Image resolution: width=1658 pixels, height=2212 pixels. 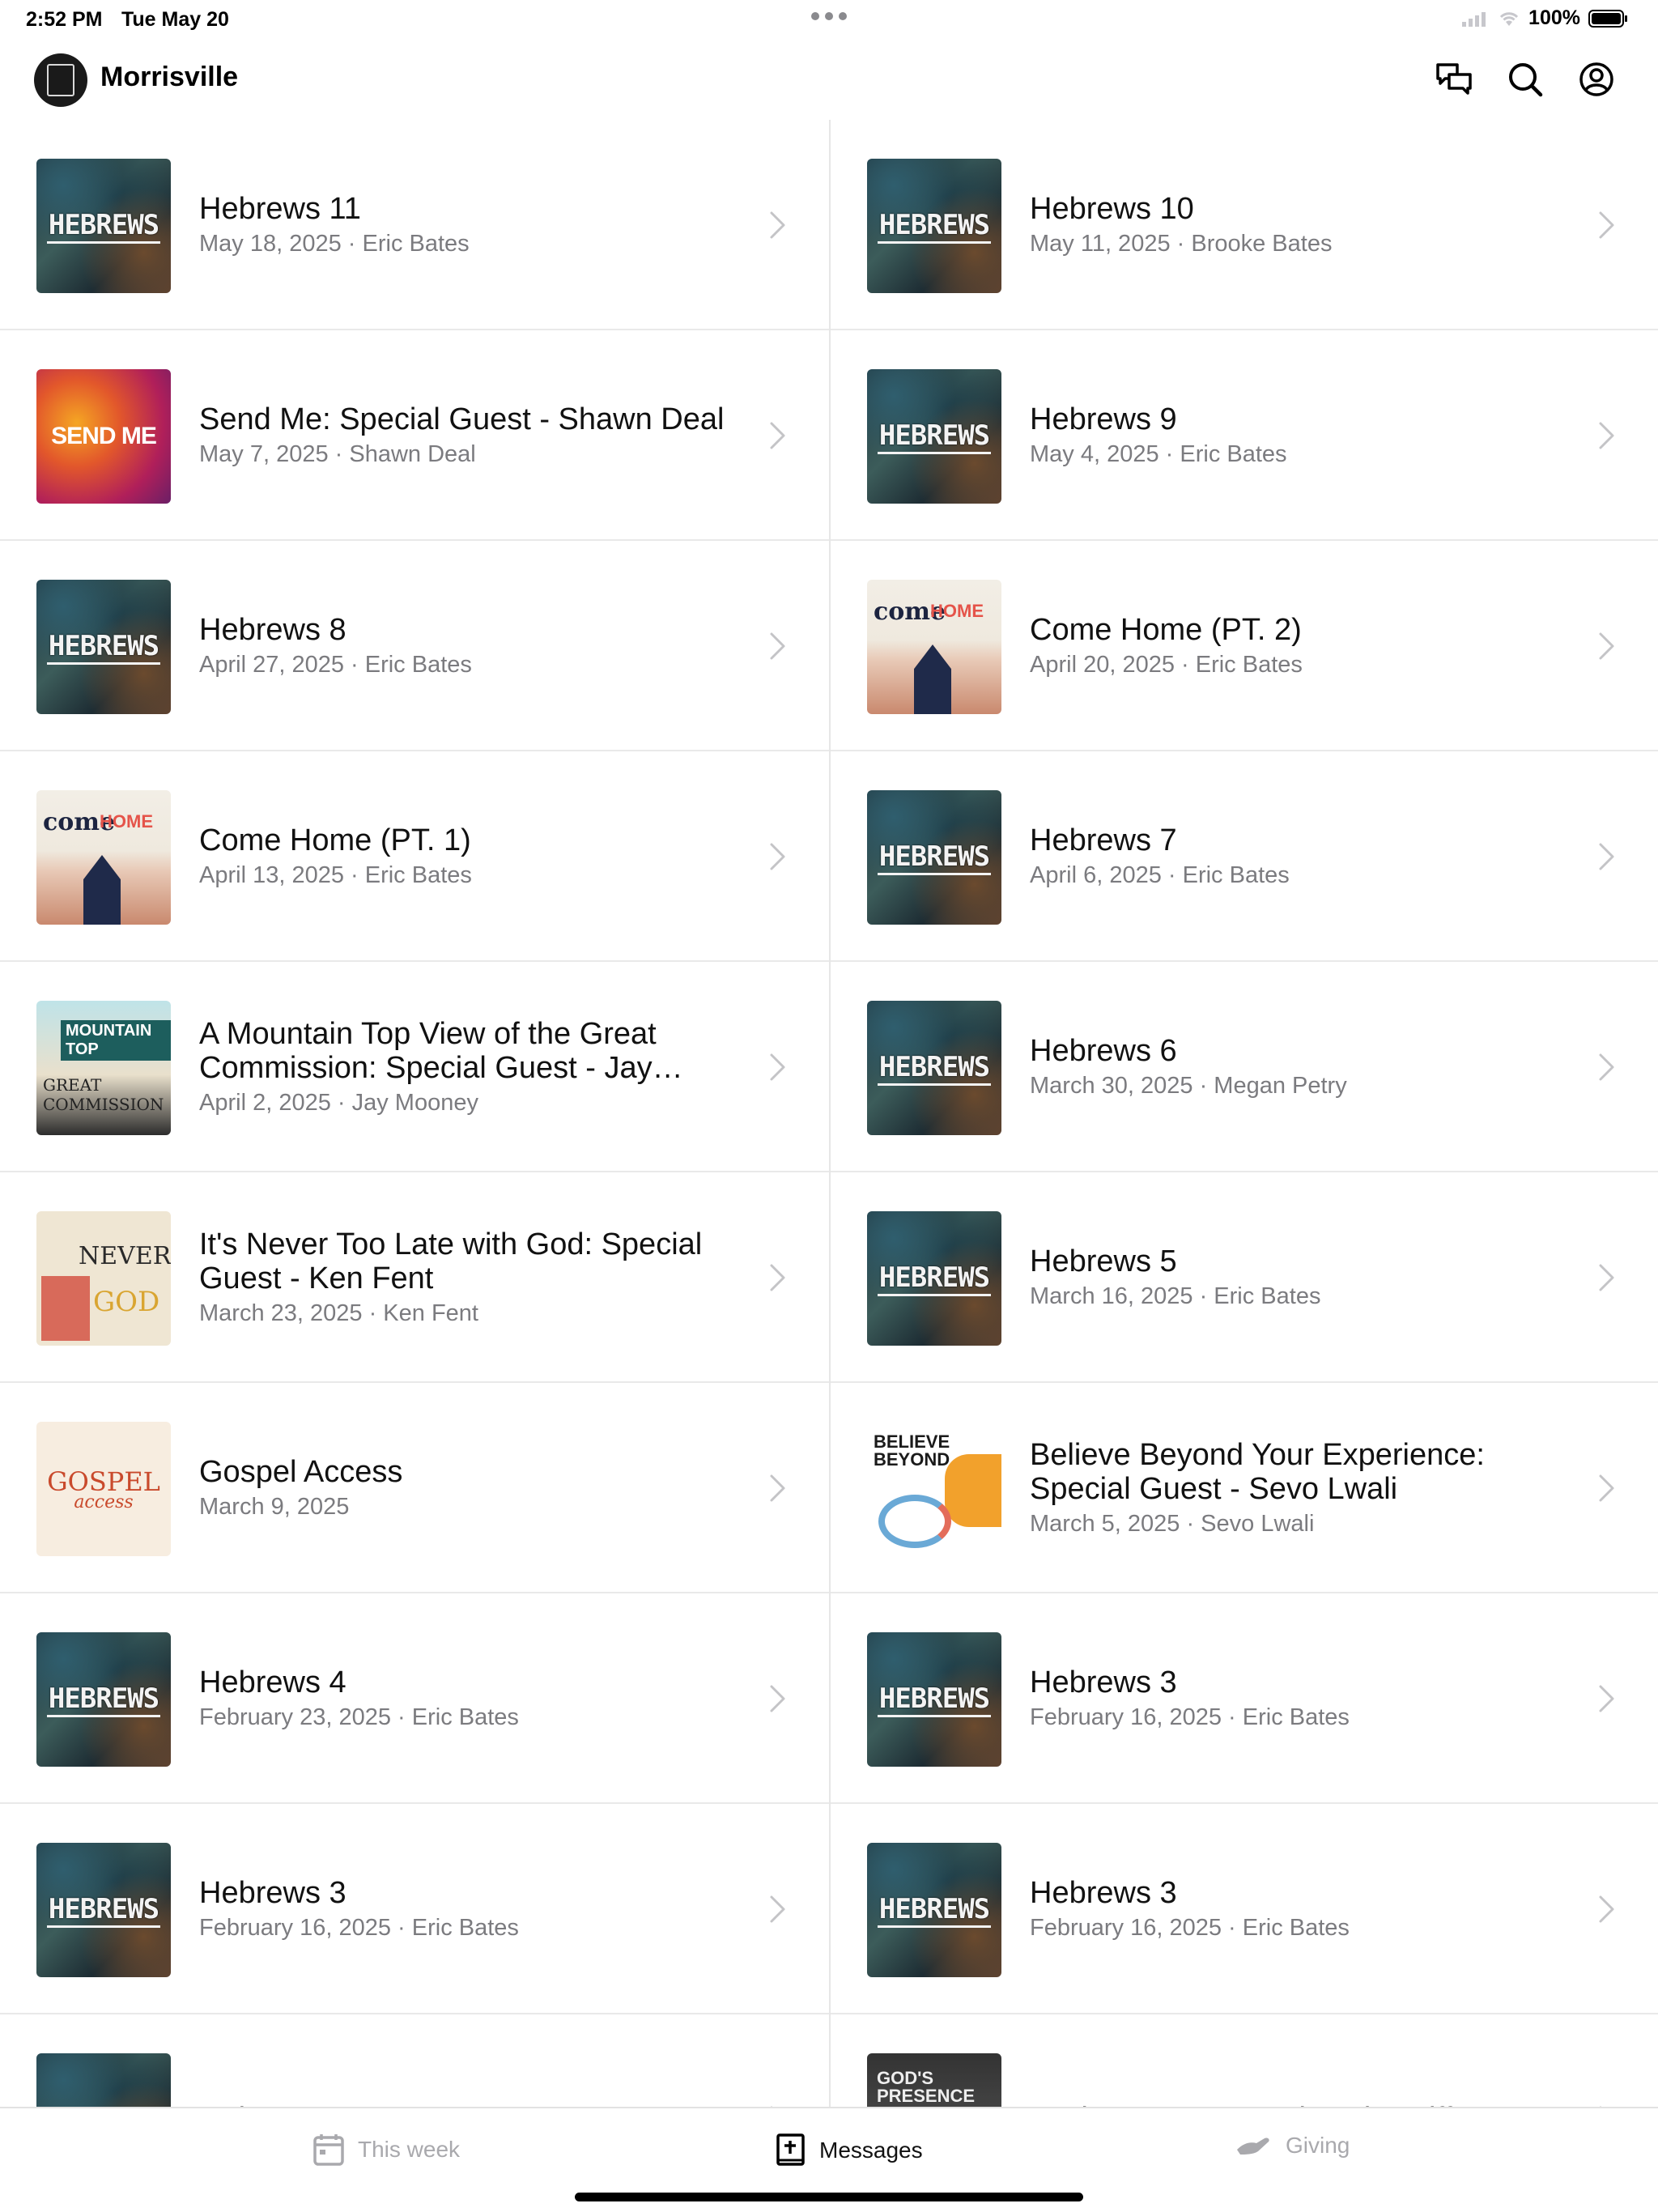 I want to click on tab-label-this-week: This week, so click(x=409, y=2149).